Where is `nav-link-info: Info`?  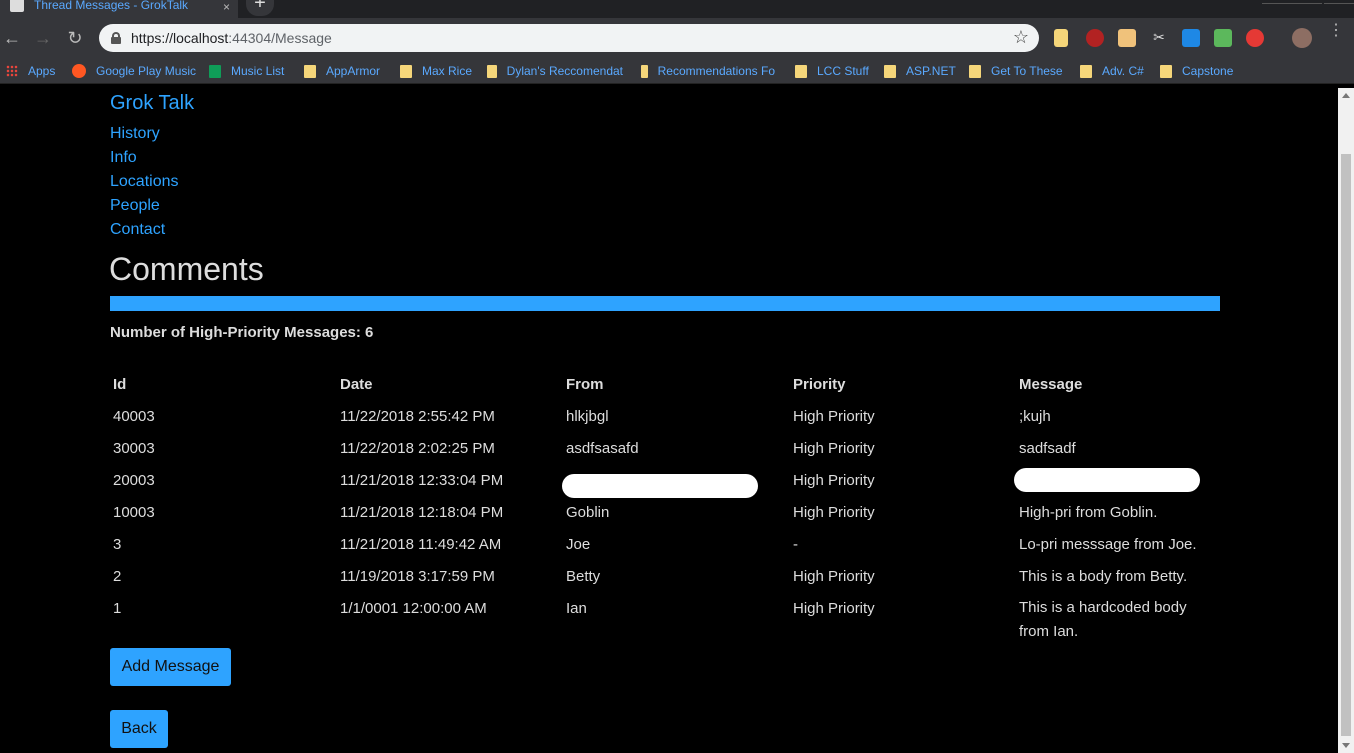 nav-link-info: Info is located at coordinates (123, 158).